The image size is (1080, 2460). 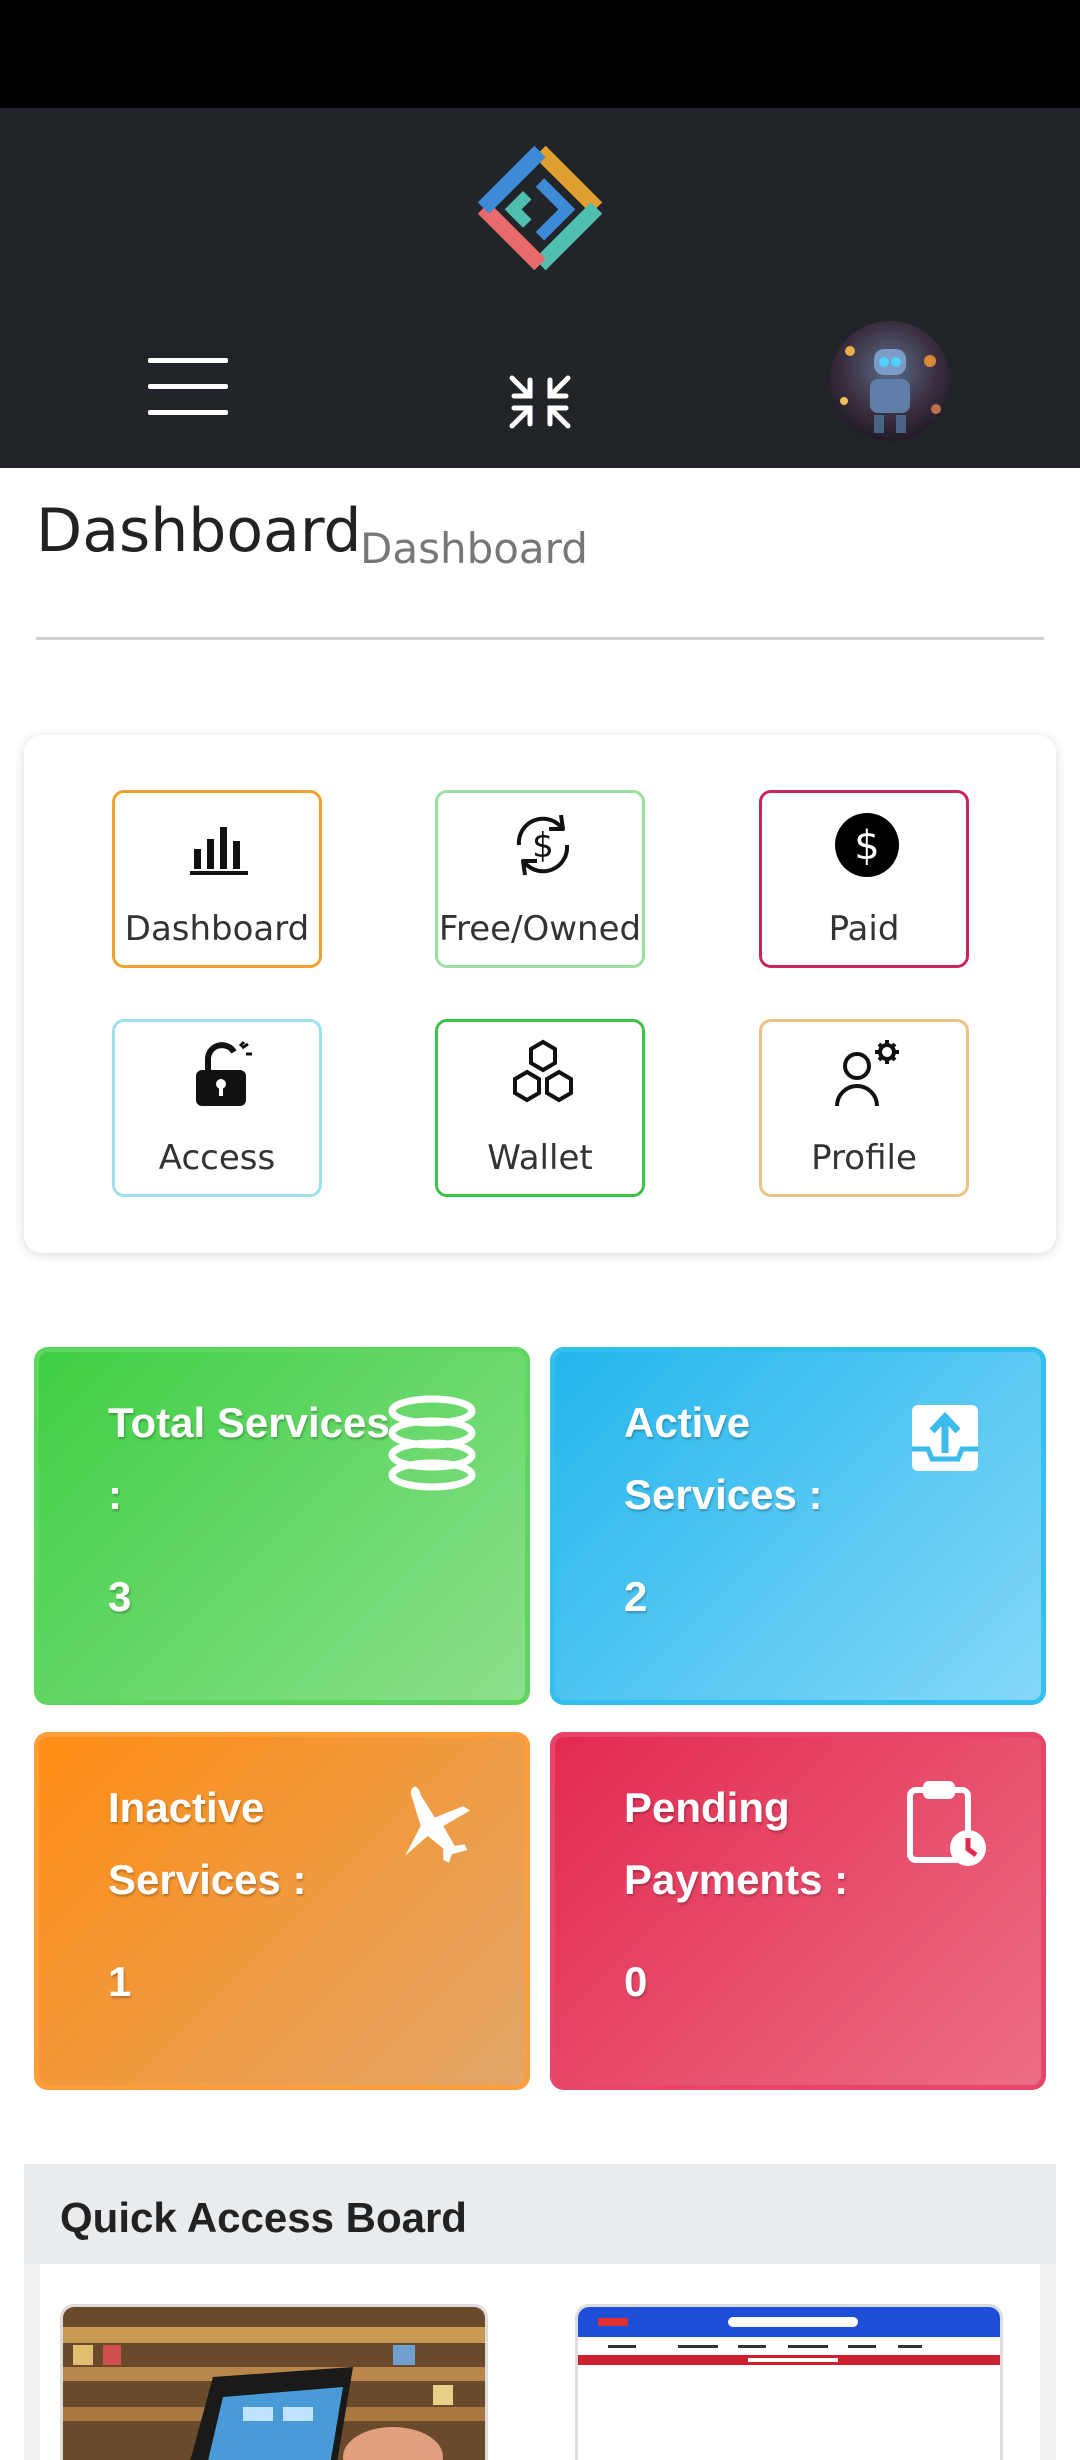 I want to click on user-gear-icon, so click(x=867, y=1074).